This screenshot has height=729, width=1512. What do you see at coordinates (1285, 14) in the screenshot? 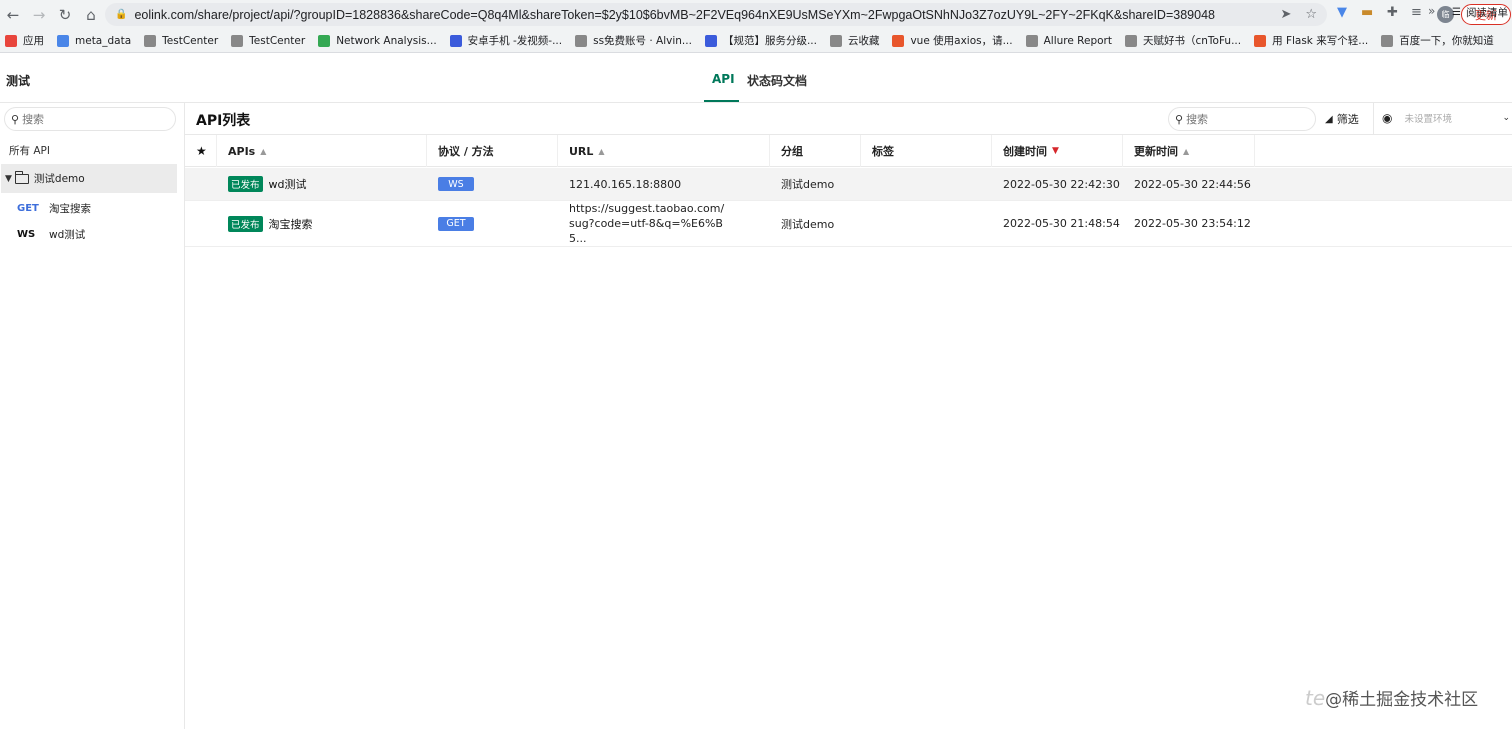
I see `send-icon: ➤` at bounding box center [1285, 14].